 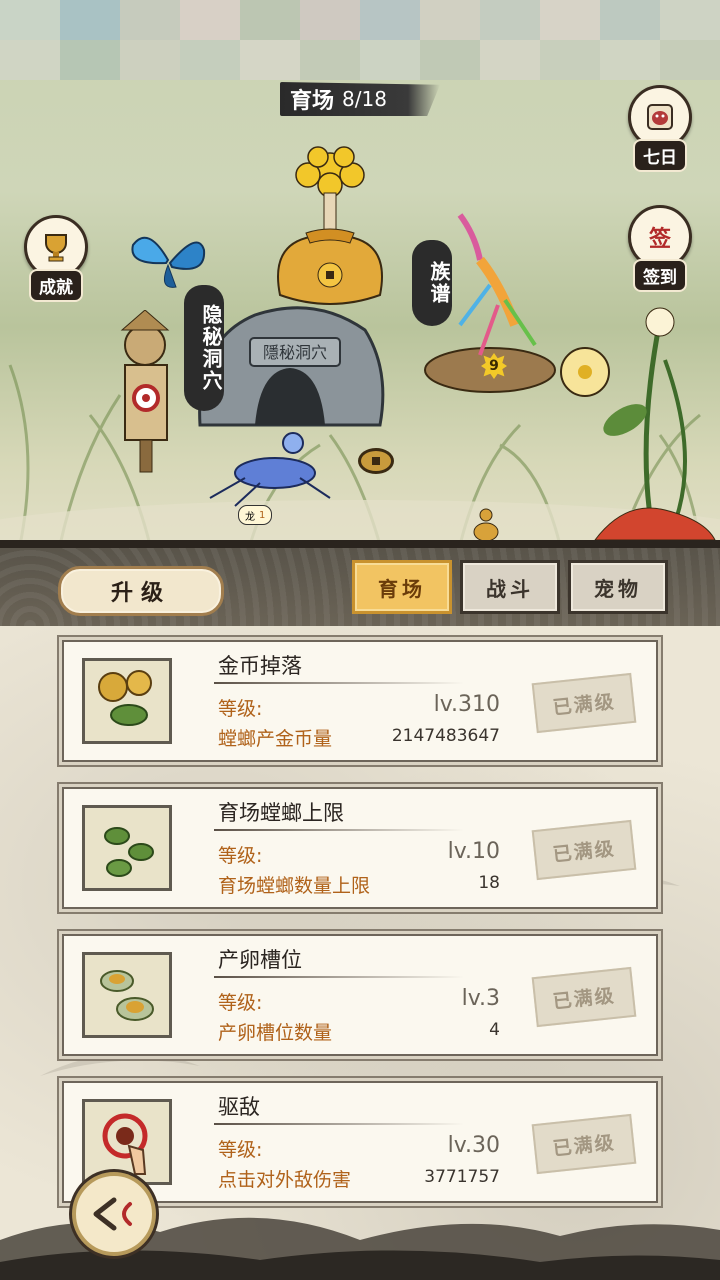 What do you see at coordinates (360, 848) in the screenshot?
I see `upgrade-card-farm-limit: 育场螳螂上限 等级: lv.10 育场螳螂数量上限 18 已满级` at bounding box center [360, 848].